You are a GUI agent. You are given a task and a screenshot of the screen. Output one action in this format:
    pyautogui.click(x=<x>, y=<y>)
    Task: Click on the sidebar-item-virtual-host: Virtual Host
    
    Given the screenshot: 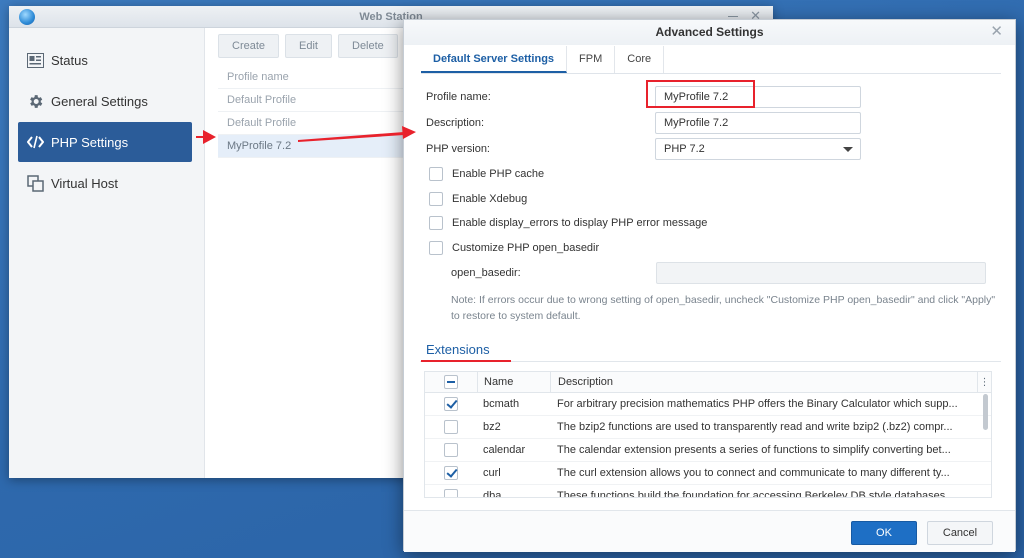 What is the action you would take?
    pyautogui.click(x=105, y=183)
    